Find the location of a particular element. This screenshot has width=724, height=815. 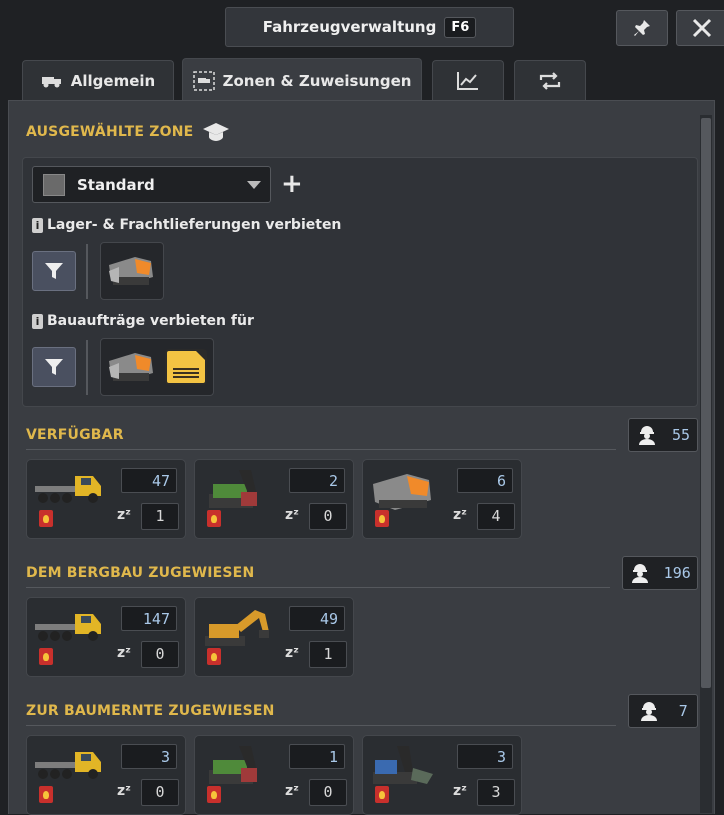

pin-button is located at coordinates (642, 28).